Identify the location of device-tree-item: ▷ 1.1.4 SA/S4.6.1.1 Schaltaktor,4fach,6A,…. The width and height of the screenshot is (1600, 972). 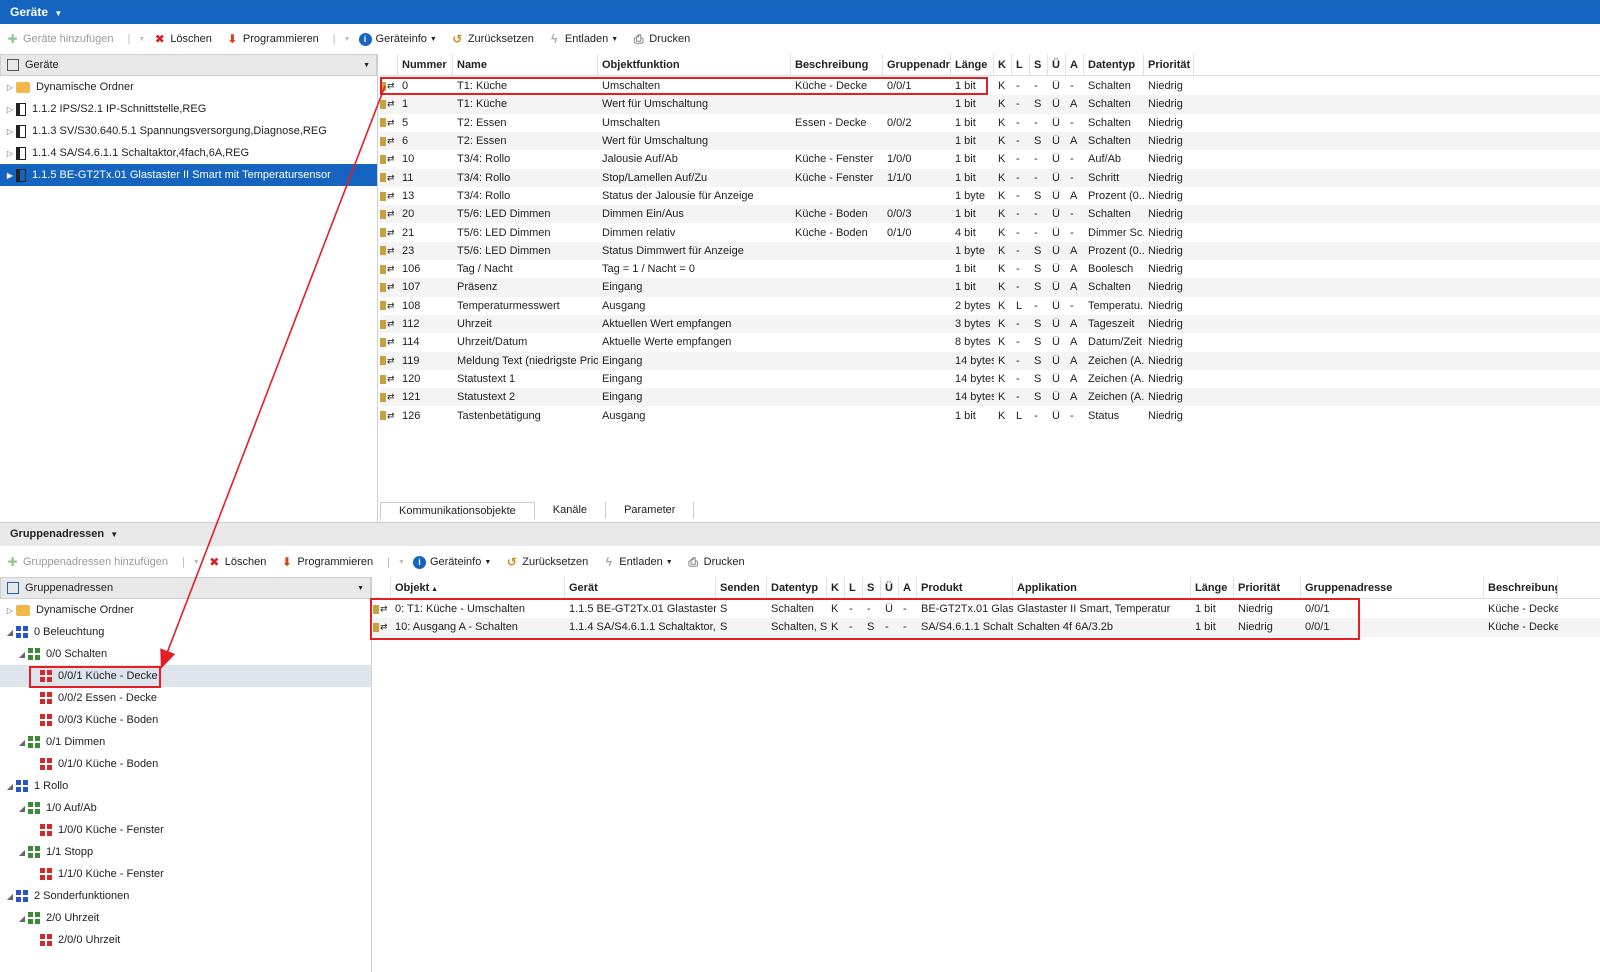
(188, 153).